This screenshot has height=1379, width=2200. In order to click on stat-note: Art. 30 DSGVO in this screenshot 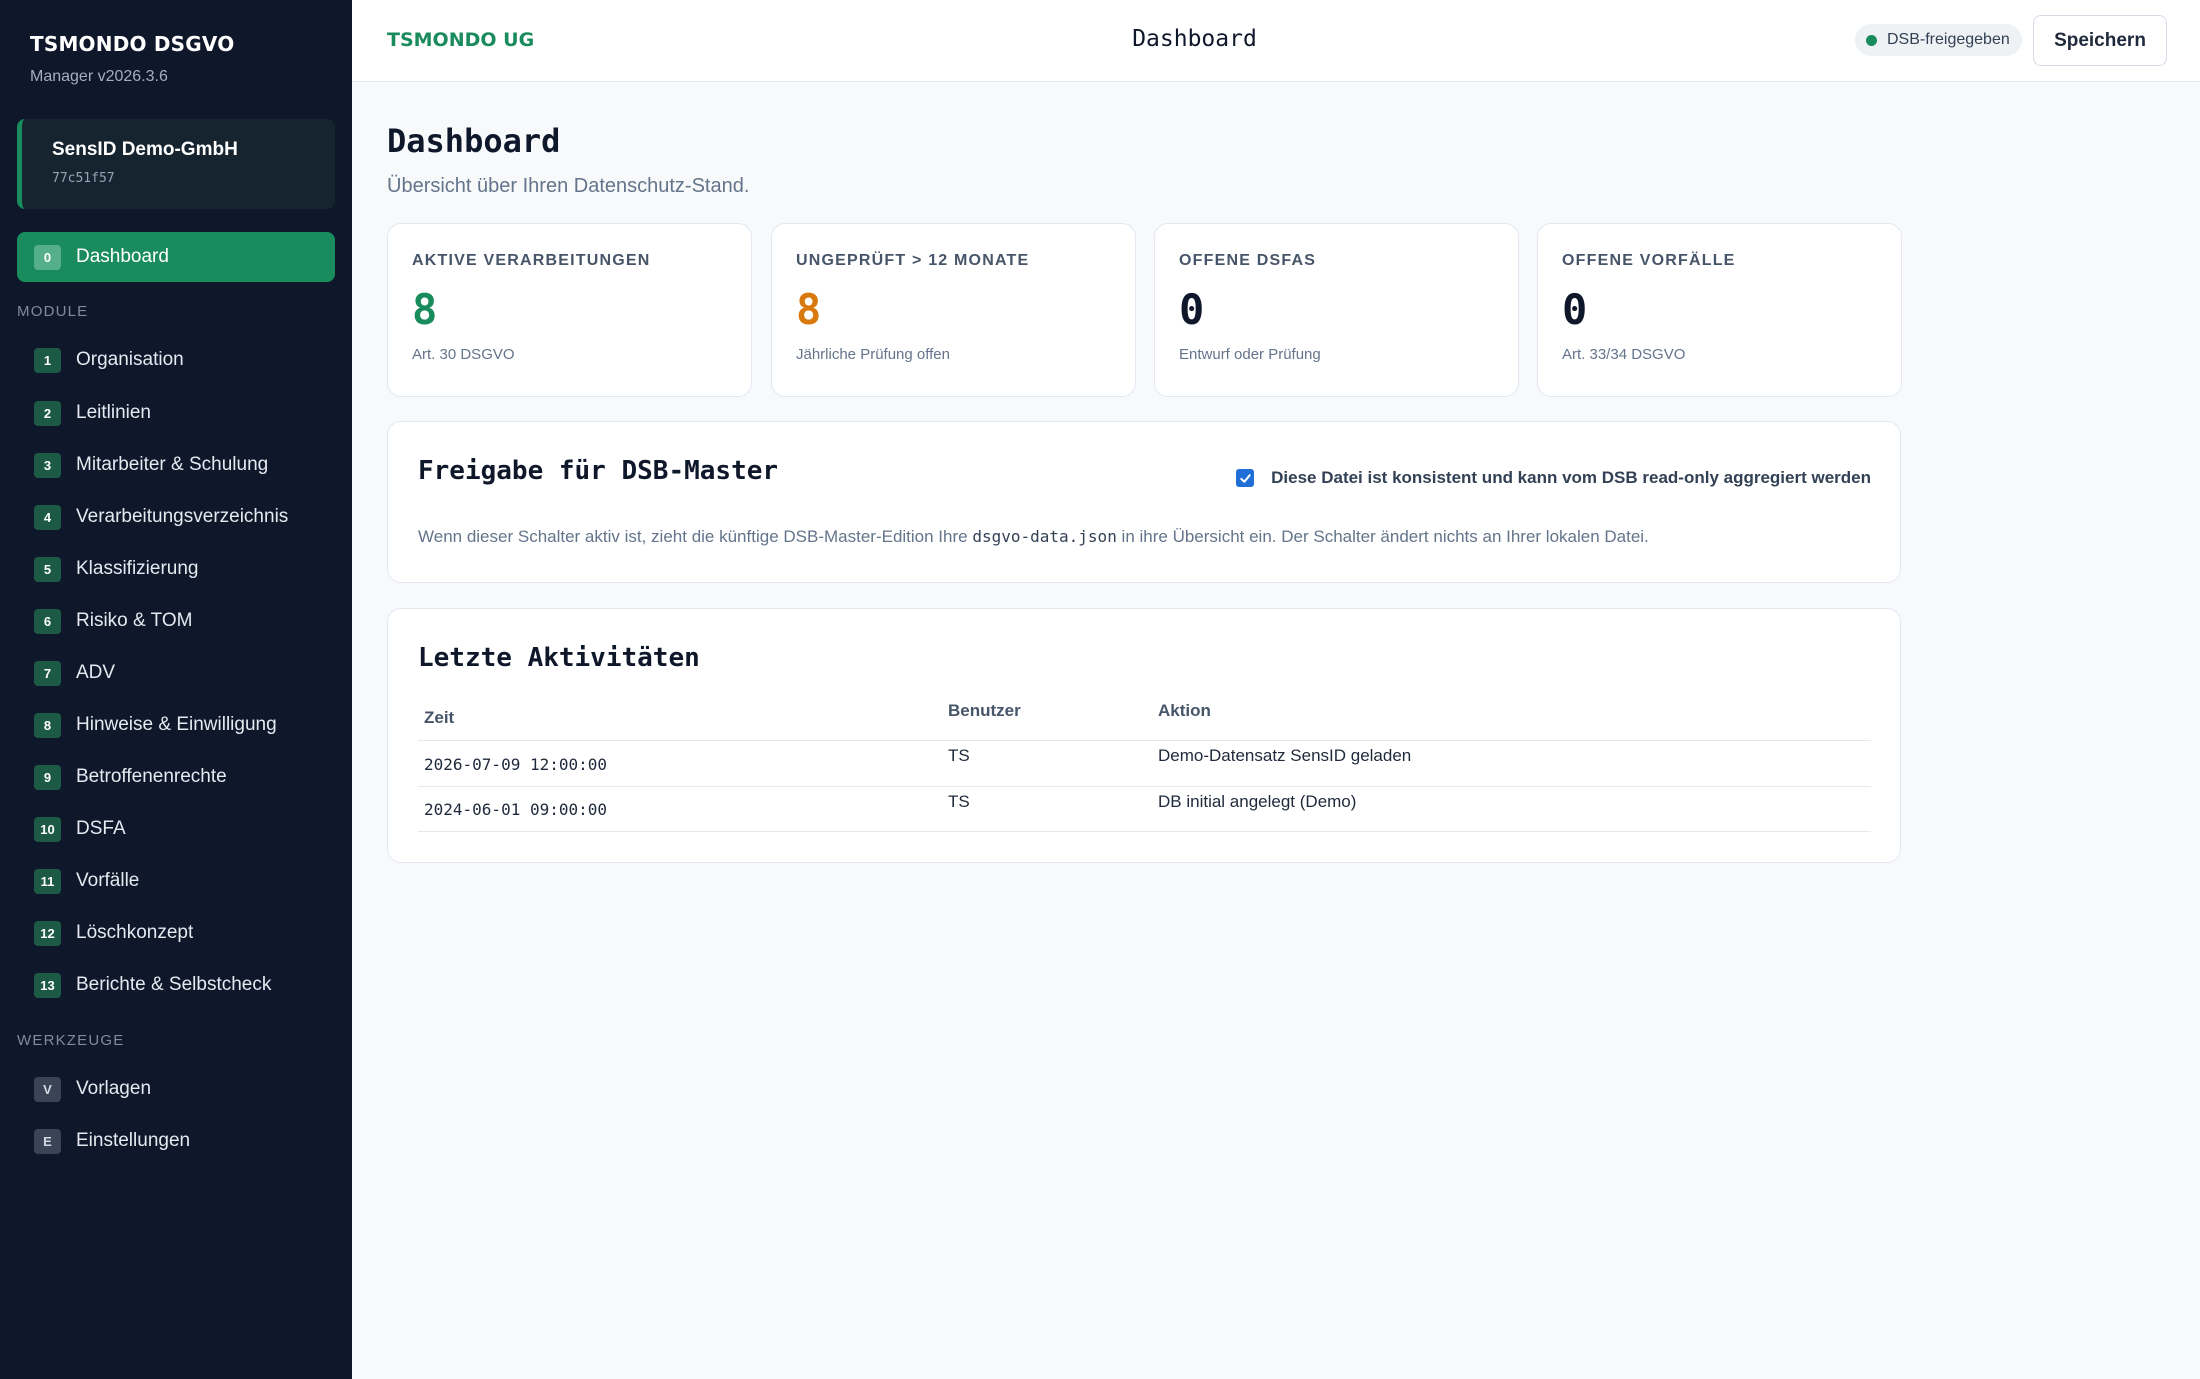, I will do `click(463, 354)`.